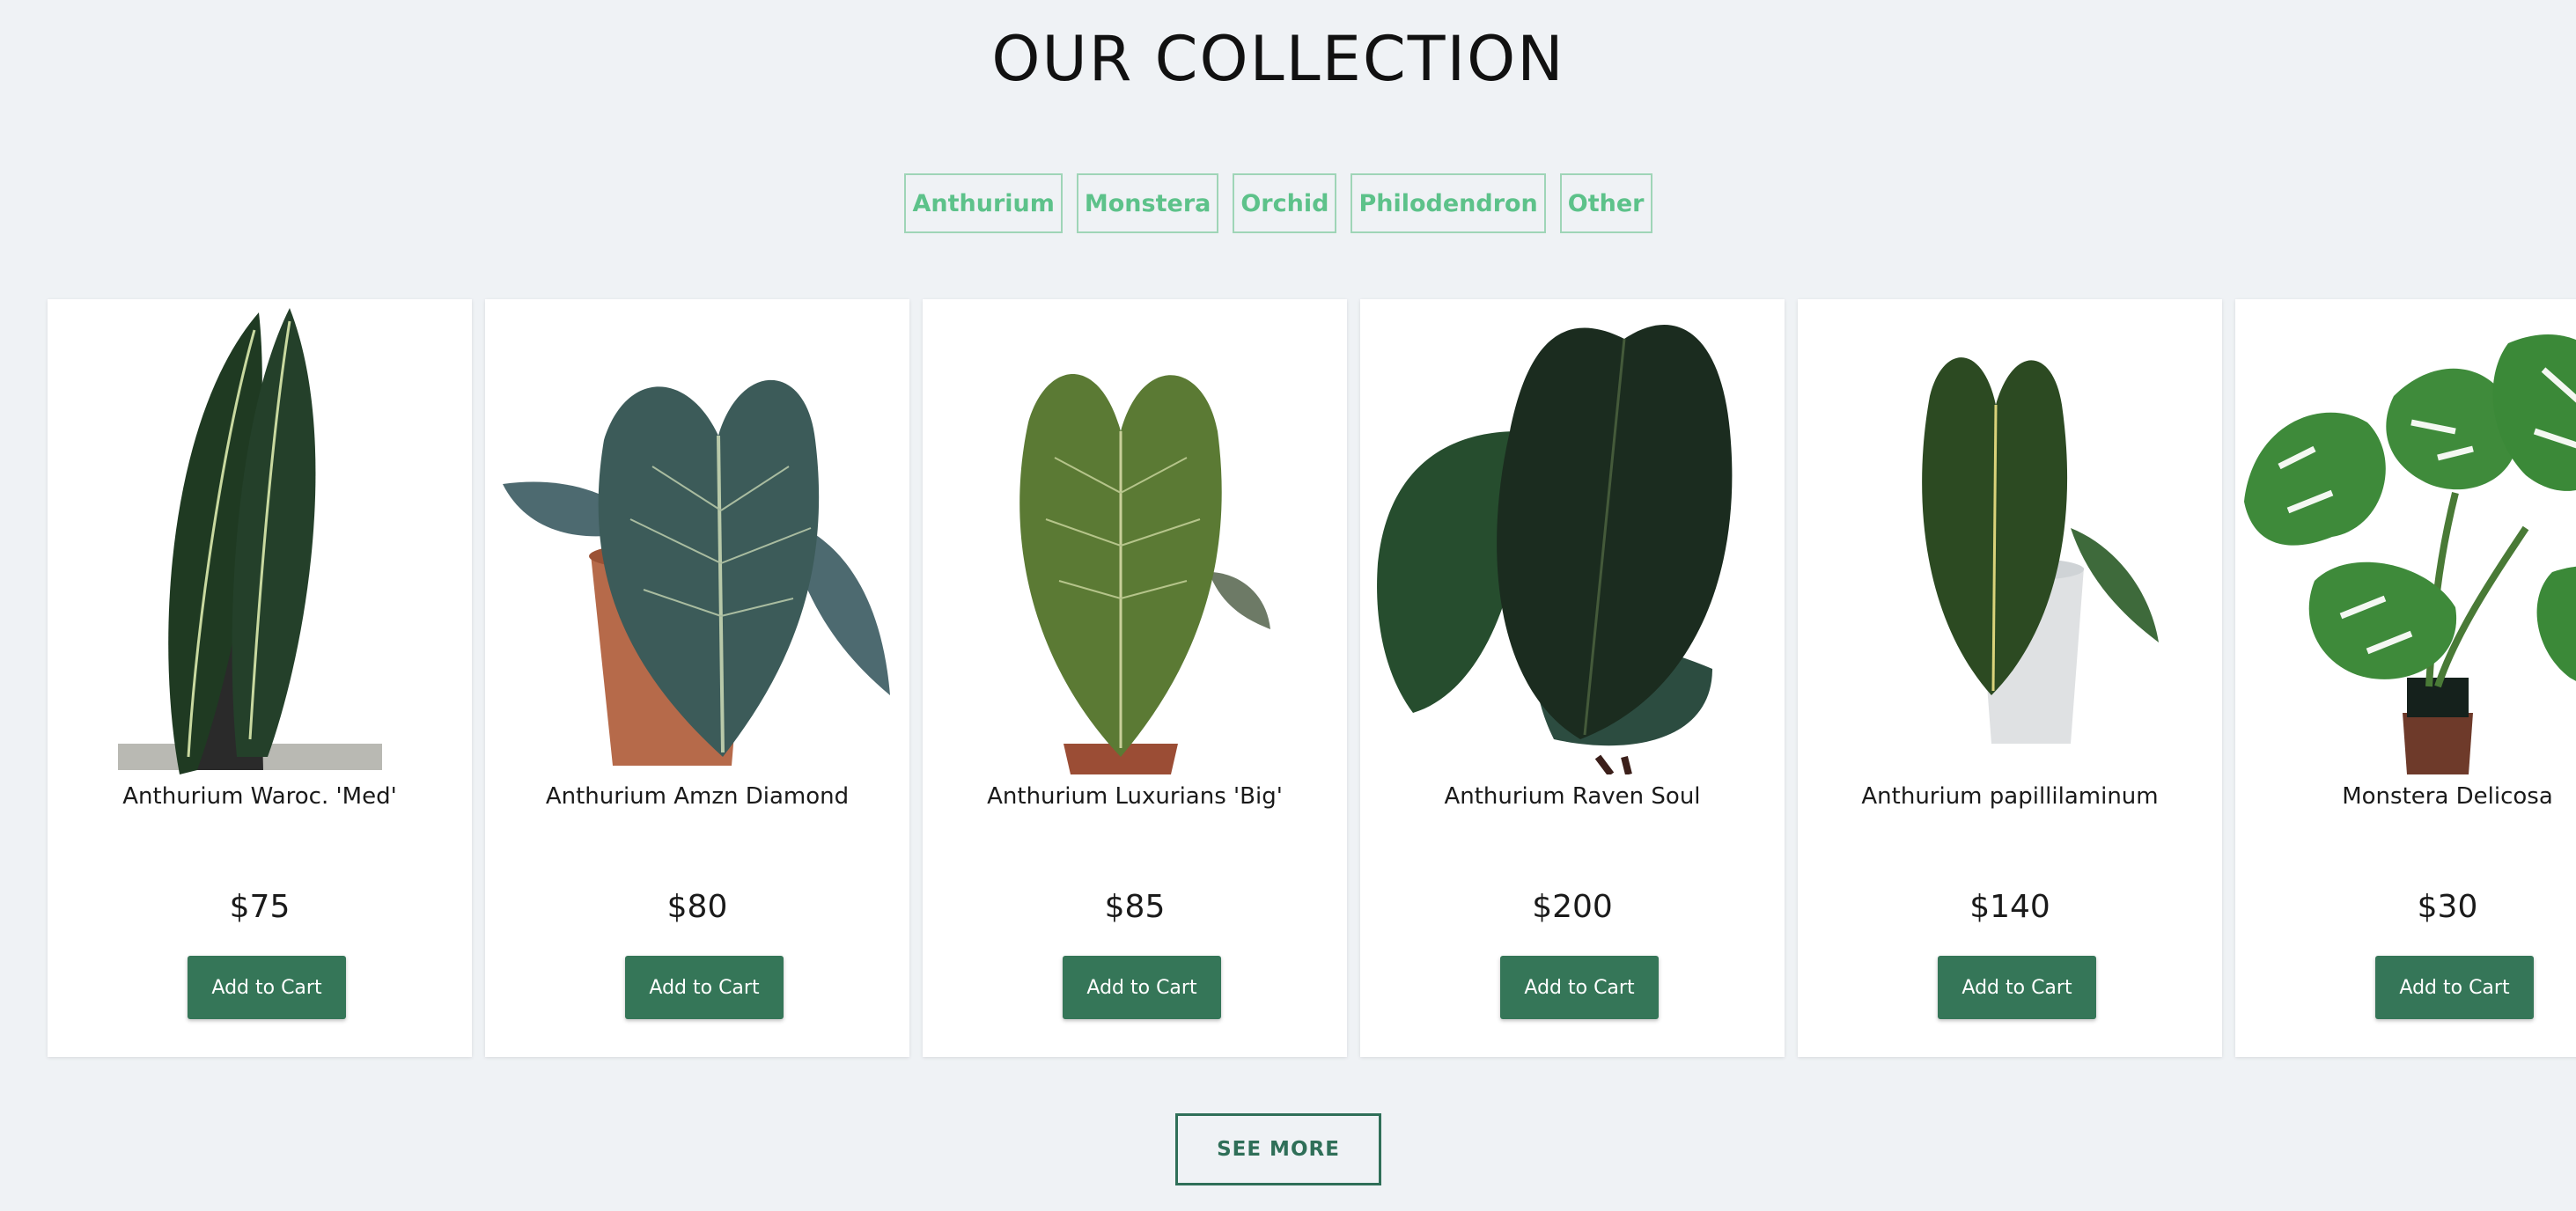  Describe the element at coordinates (260, 536) in the screenshot. I see `product-image-warocqueanum` at that location.